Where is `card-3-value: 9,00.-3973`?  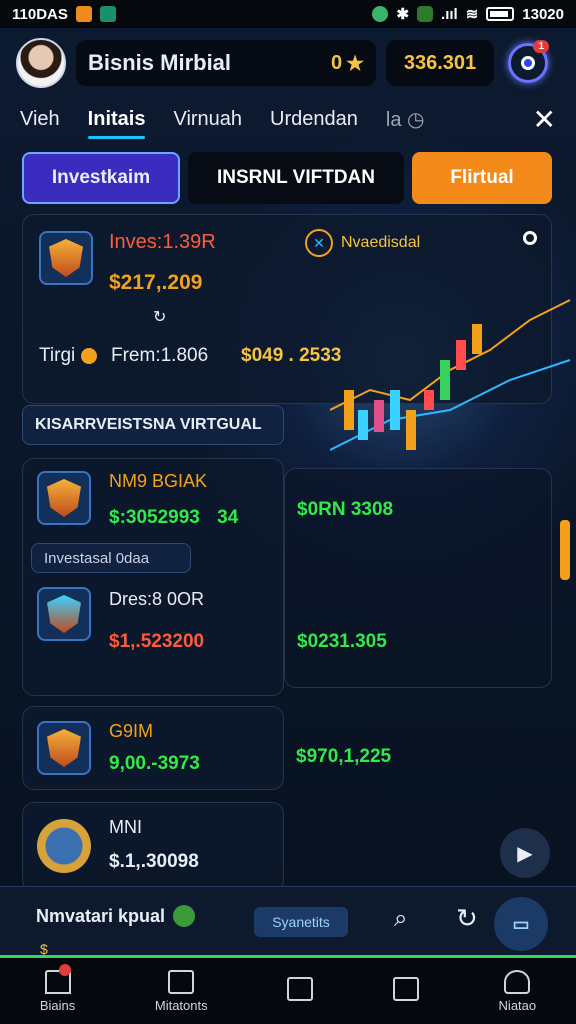 card-3-value: 9,00.-3973 is located at coordinates (154, 763).